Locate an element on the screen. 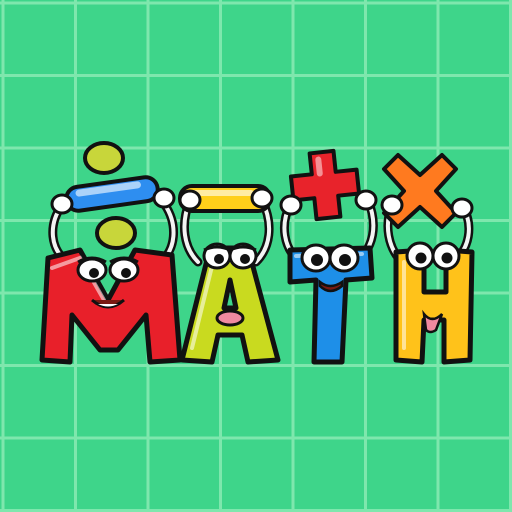 This screenshot has height=512, width=512. letter-h: H is located at coordinates (434, 311).